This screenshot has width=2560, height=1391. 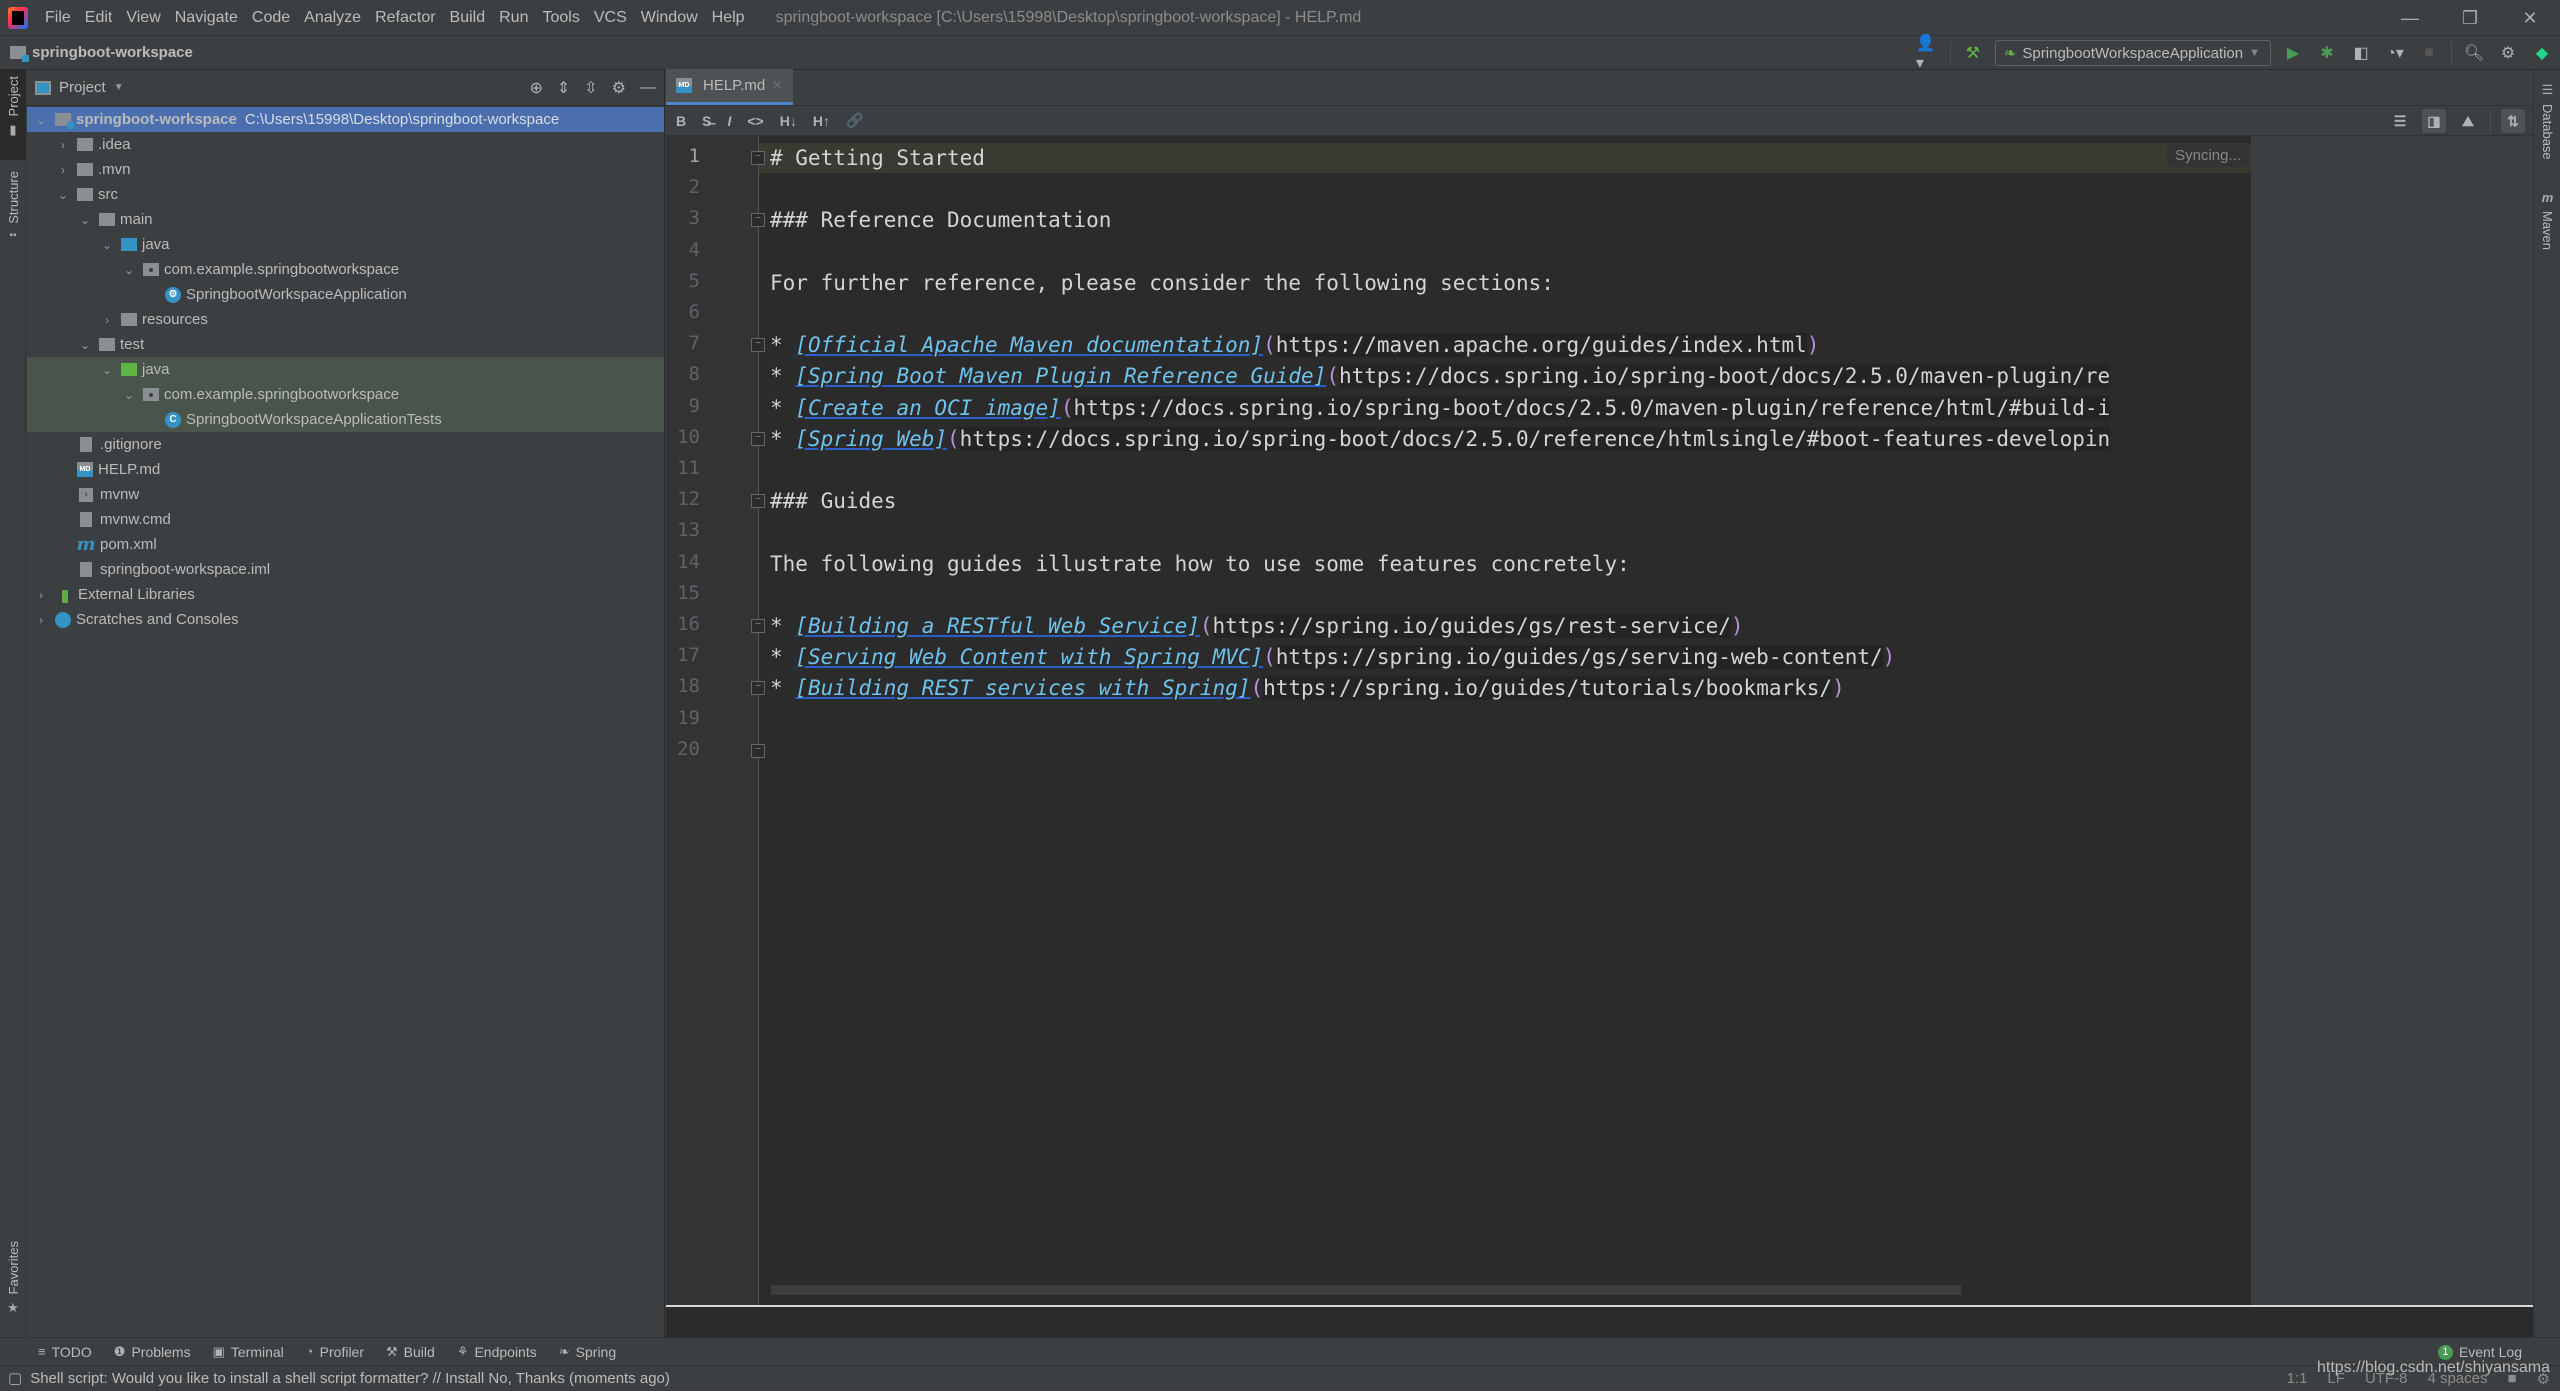 What do you see at coordinates (2293, 53) in the screenshot?
I see `run-icon: ▶` at bounding box center [2293, 53].